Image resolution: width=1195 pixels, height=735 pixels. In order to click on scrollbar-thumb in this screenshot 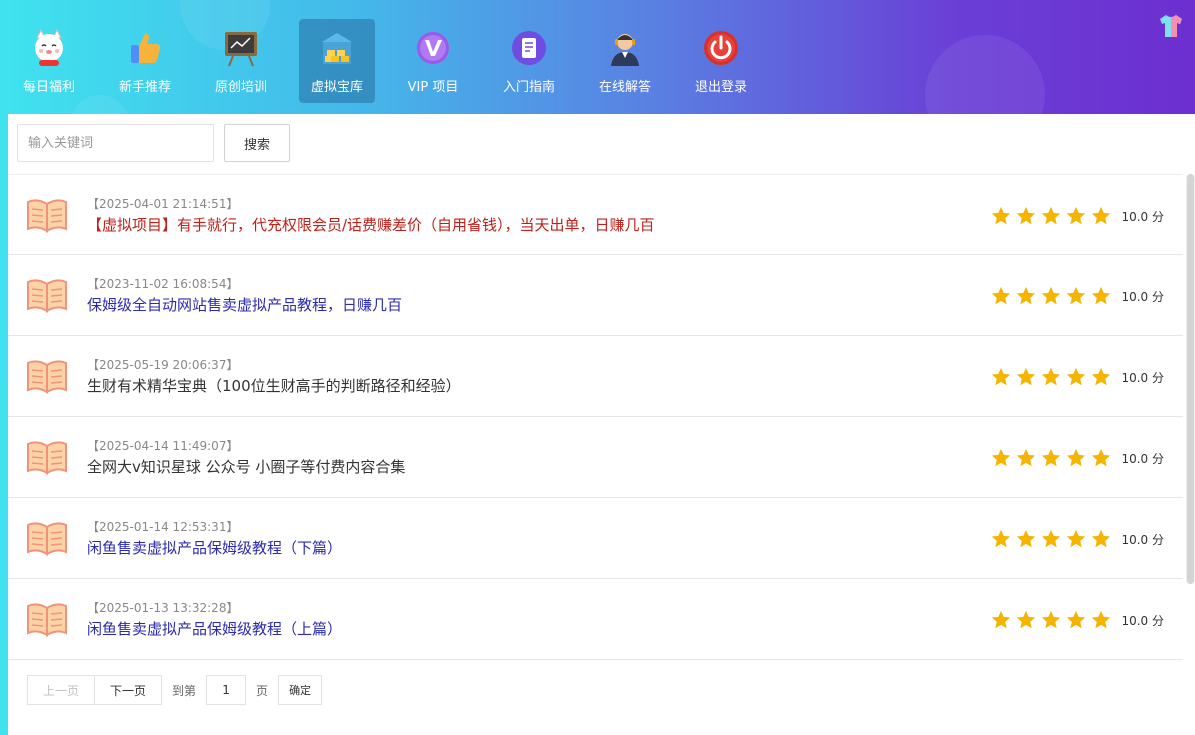, I will do `click(1190, 379)`.